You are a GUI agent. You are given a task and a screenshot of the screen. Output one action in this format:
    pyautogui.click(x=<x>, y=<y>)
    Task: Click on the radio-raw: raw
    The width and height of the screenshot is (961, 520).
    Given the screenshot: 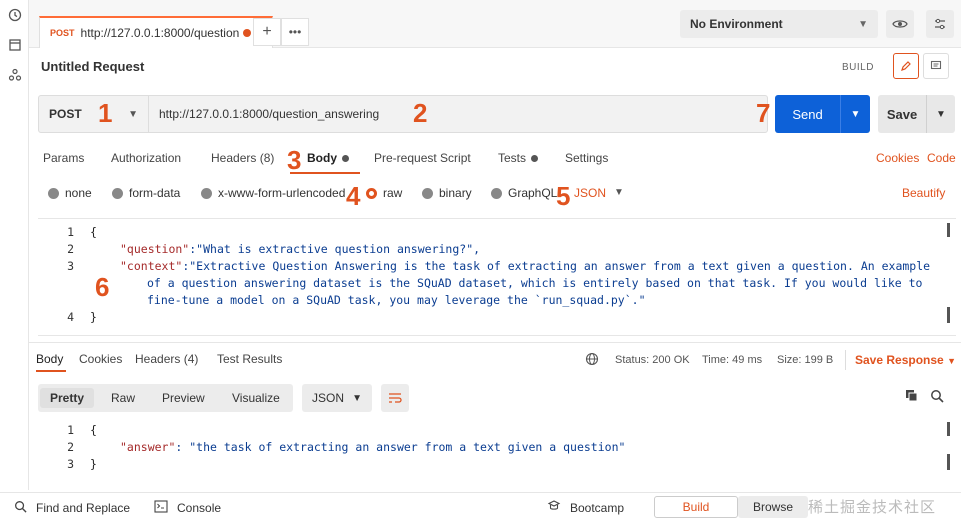 What is the action you would take?
    pyautogui.click(x=384, y=193)
    